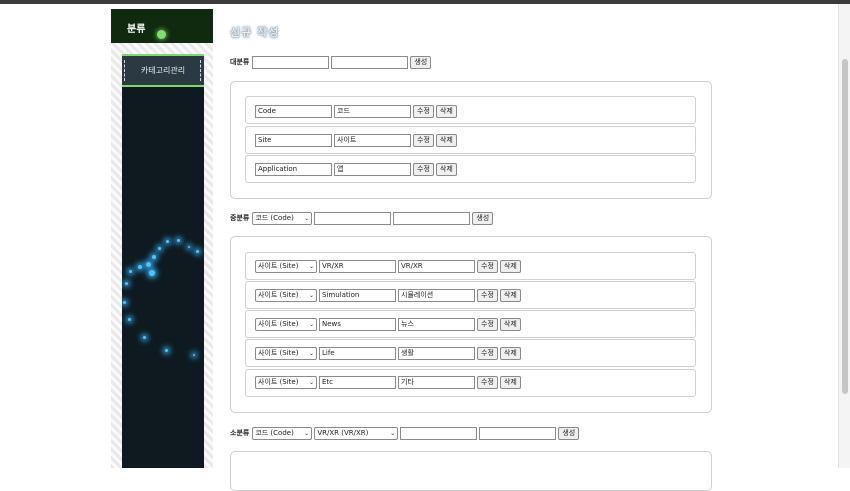 This screenshot has width=850, height=491. Describe the element at coordinates (569, 433) in the screenshot. I see `minor-create-button: 생성` at that location.